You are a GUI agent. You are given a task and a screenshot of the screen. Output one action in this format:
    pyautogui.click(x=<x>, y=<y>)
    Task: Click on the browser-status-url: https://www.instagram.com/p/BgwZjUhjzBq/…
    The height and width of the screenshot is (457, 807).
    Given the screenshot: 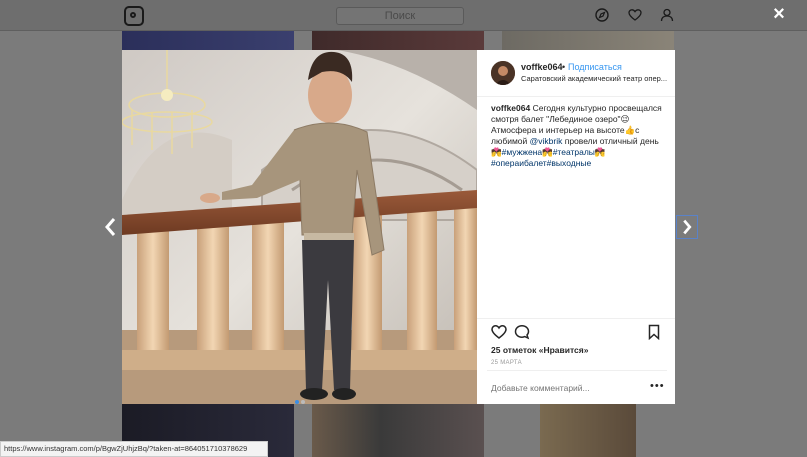 What is the action you would take?
    pyautogui.click(x=134, y=449)
    